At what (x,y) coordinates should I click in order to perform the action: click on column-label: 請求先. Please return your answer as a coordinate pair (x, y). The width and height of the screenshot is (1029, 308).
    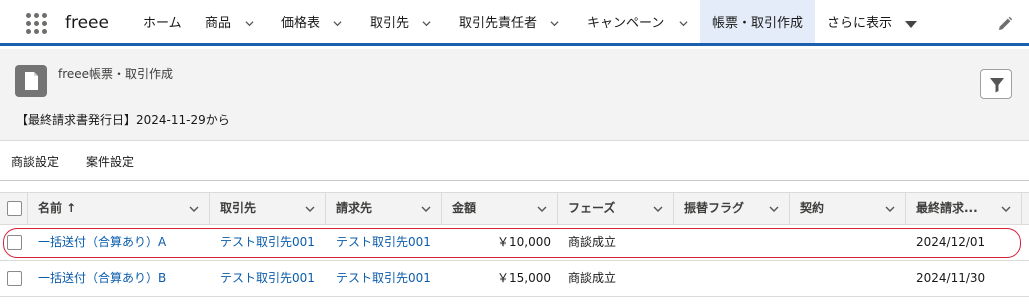
    Looking at the image, I should click on (354, 208).